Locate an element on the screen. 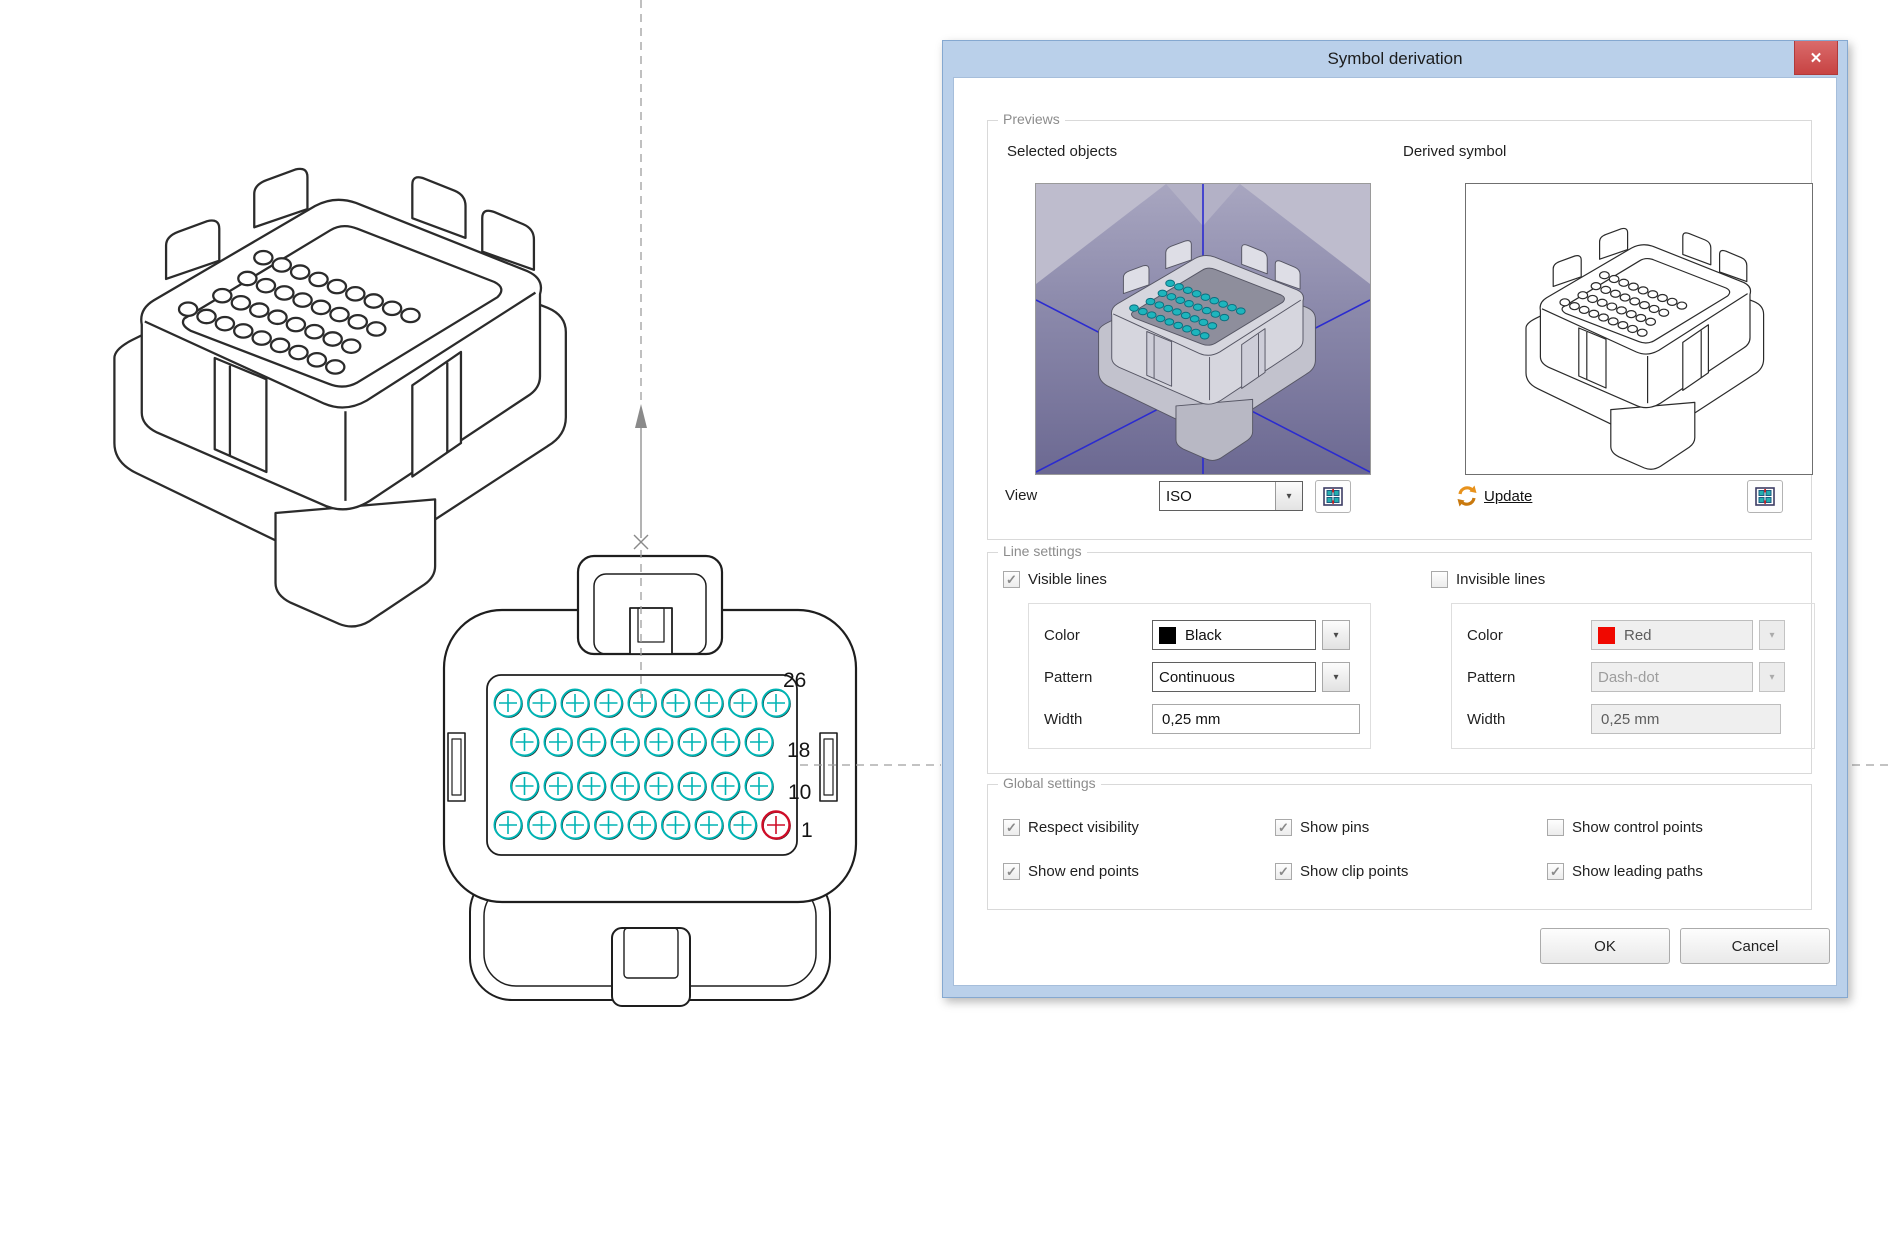 This screenshot has width=1890, height=1247. line-settings-group-label: Line settings is located at coordinates (1042, 551).